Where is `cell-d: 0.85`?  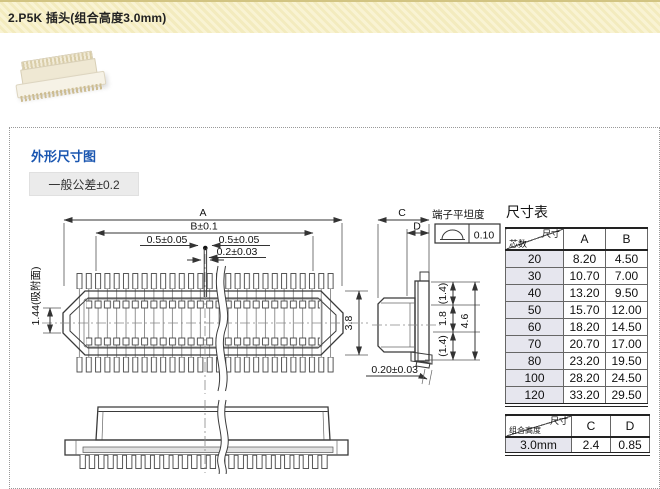 cell-d: 0.85 is located at coordinates (630, 445).